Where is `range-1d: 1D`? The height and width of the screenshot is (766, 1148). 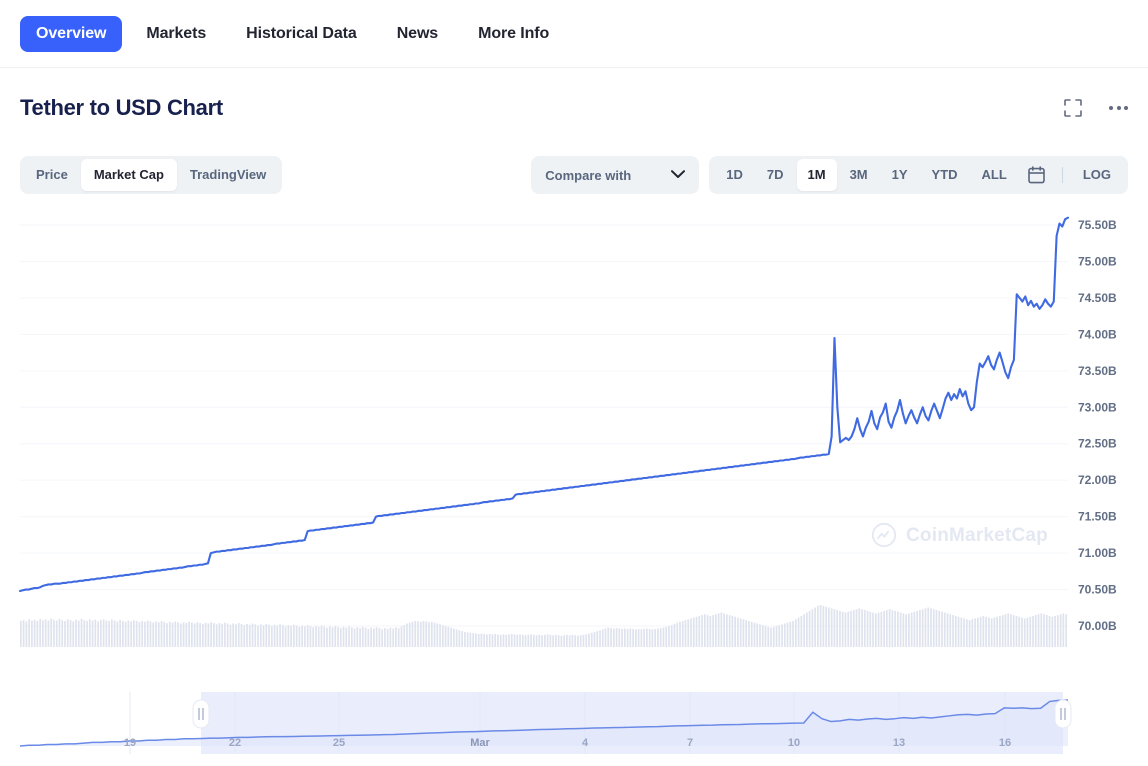 range-1d: 1D is located at coordinates (734, 175).